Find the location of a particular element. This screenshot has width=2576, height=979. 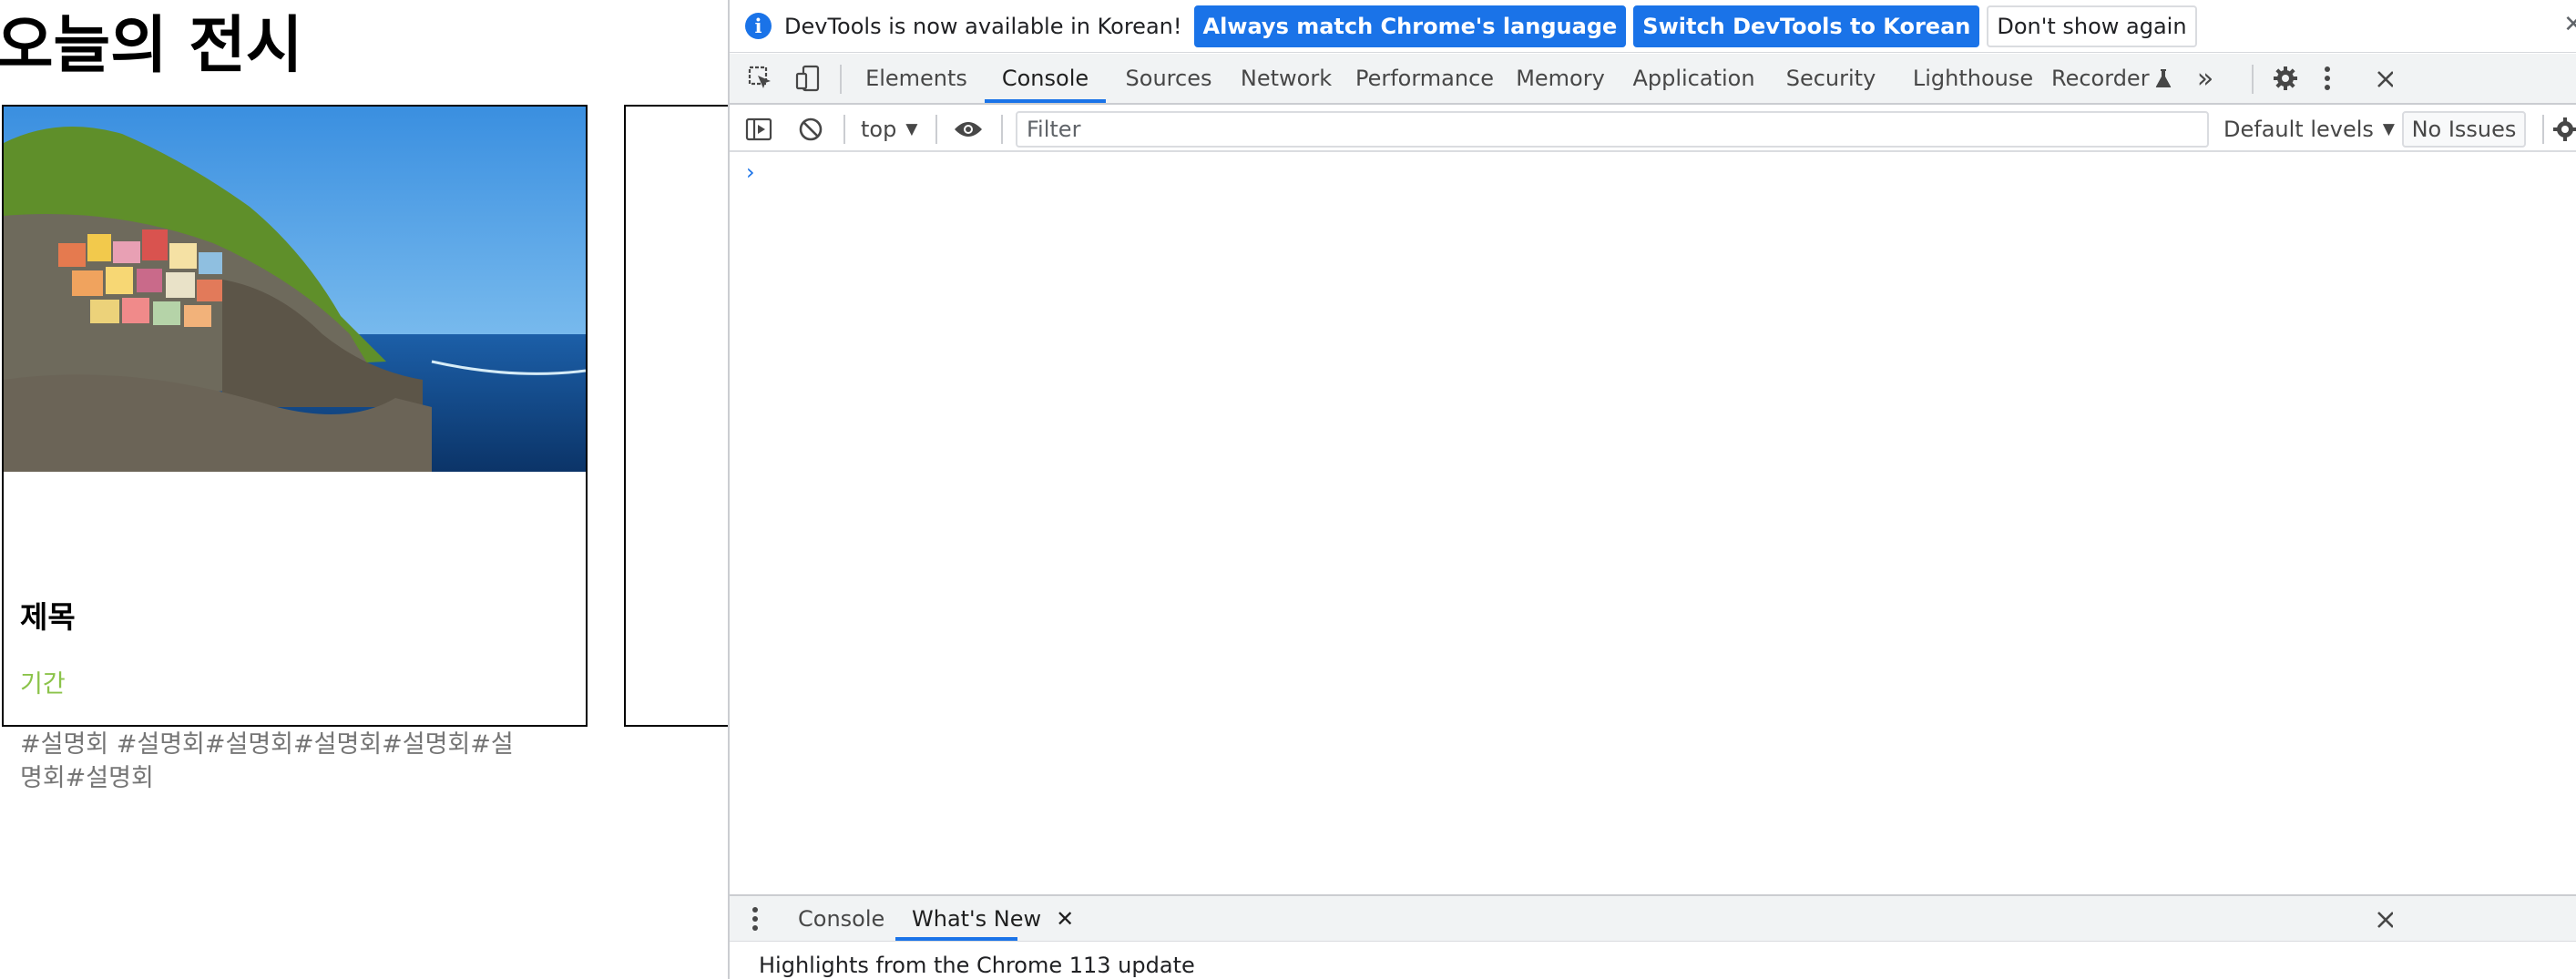

issues-counter-button: No Issues is located at coordinates (2464, 129).